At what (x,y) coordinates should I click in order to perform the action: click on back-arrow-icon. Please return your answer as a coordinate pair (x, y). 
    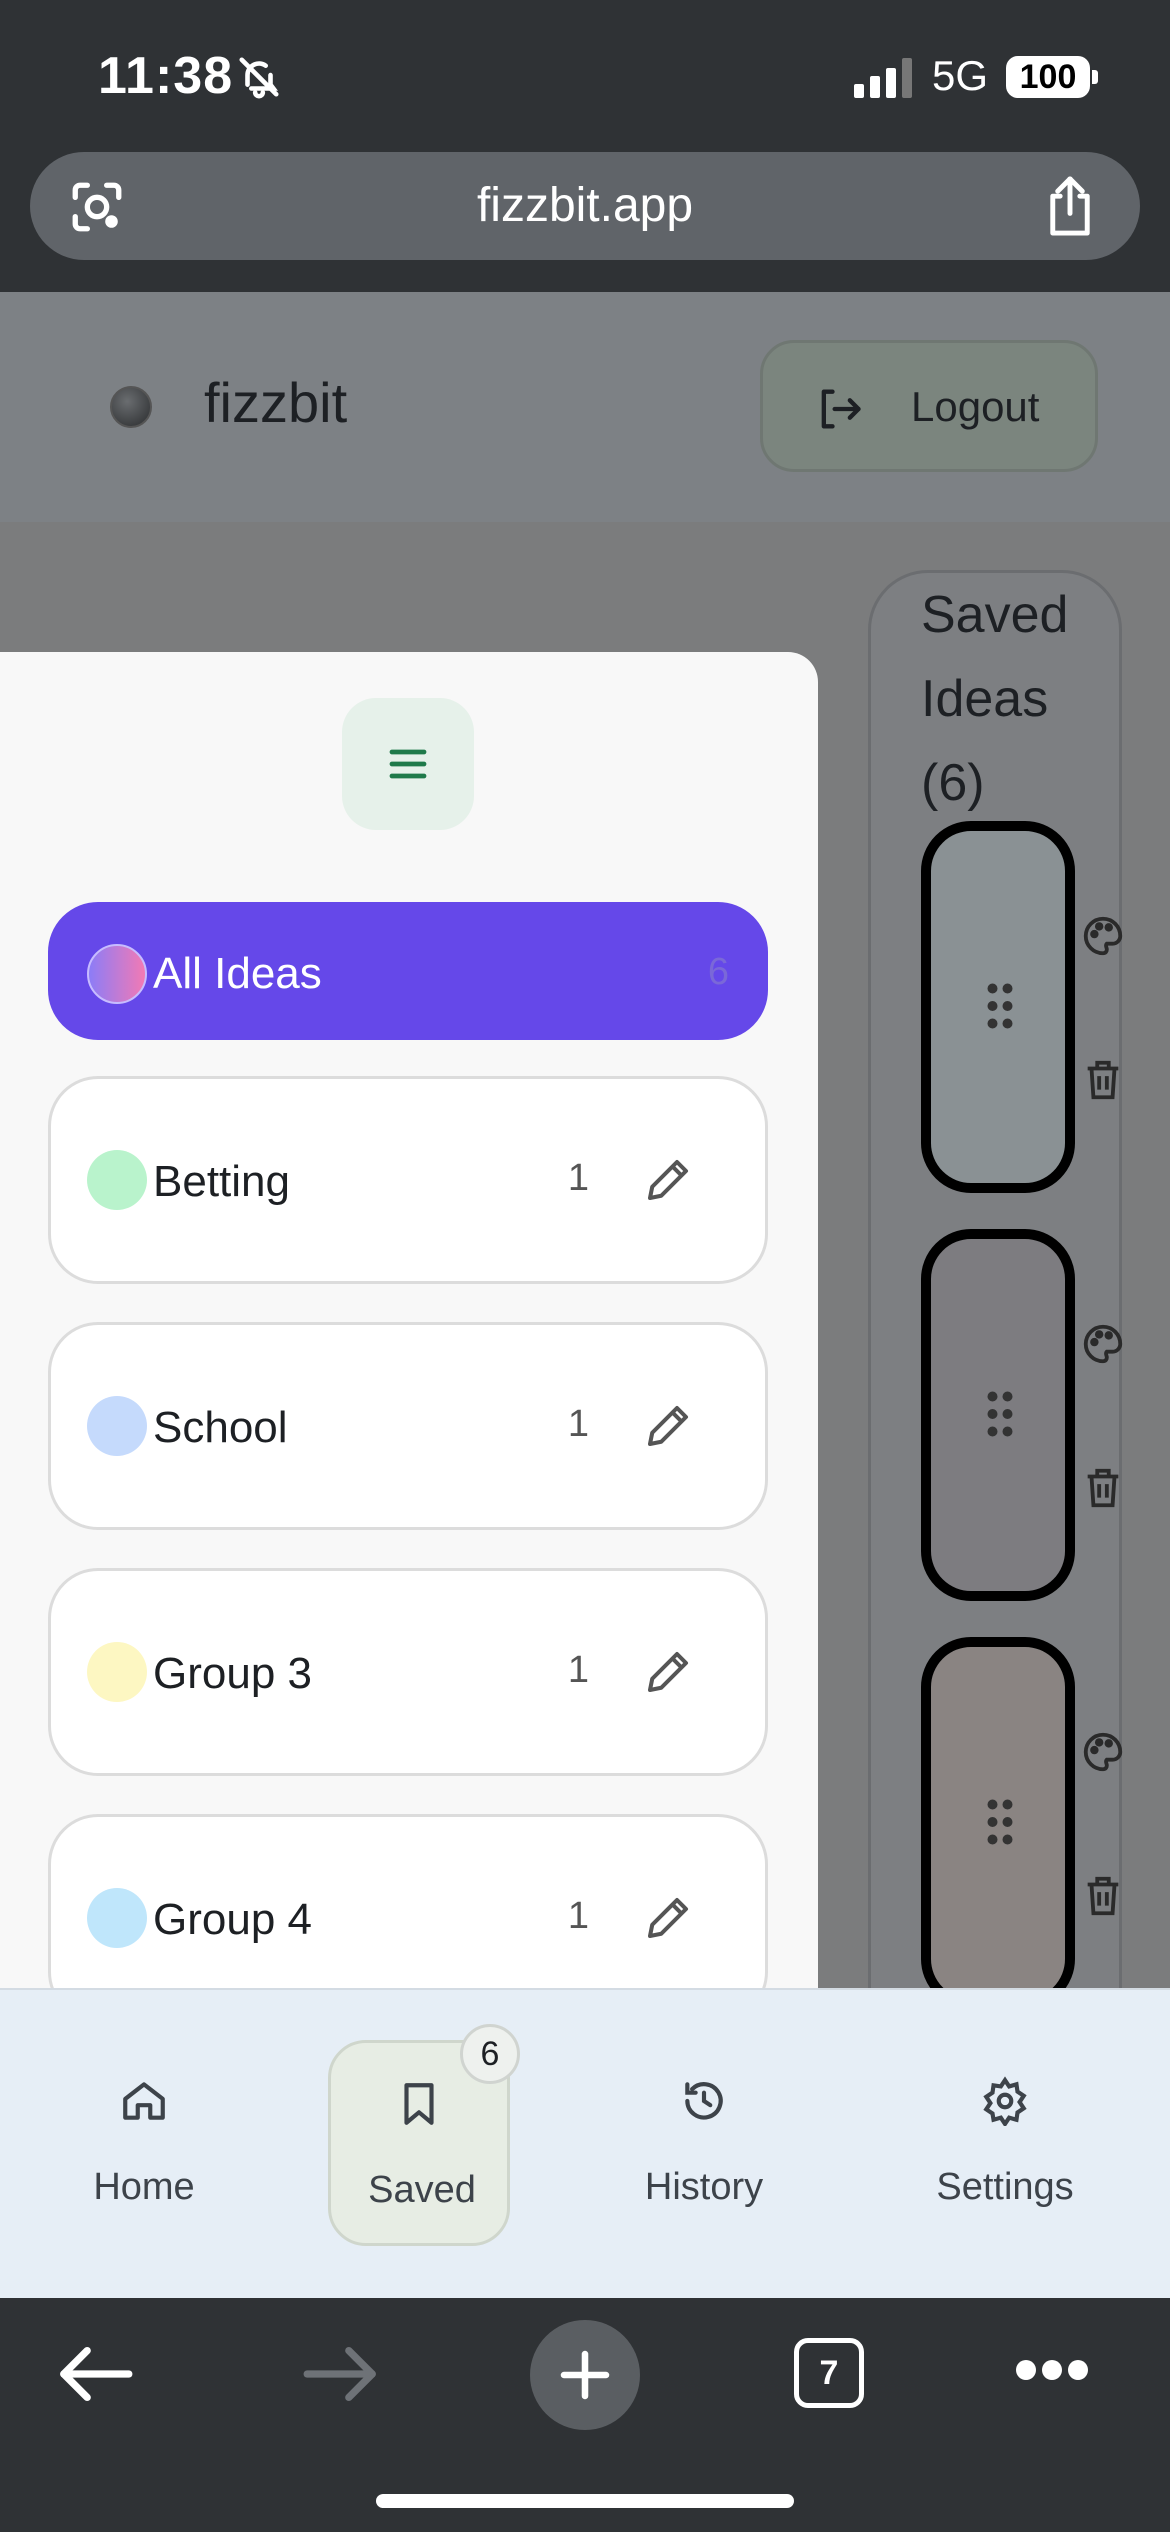
    Looking at the image, I should click on (95, 2374).